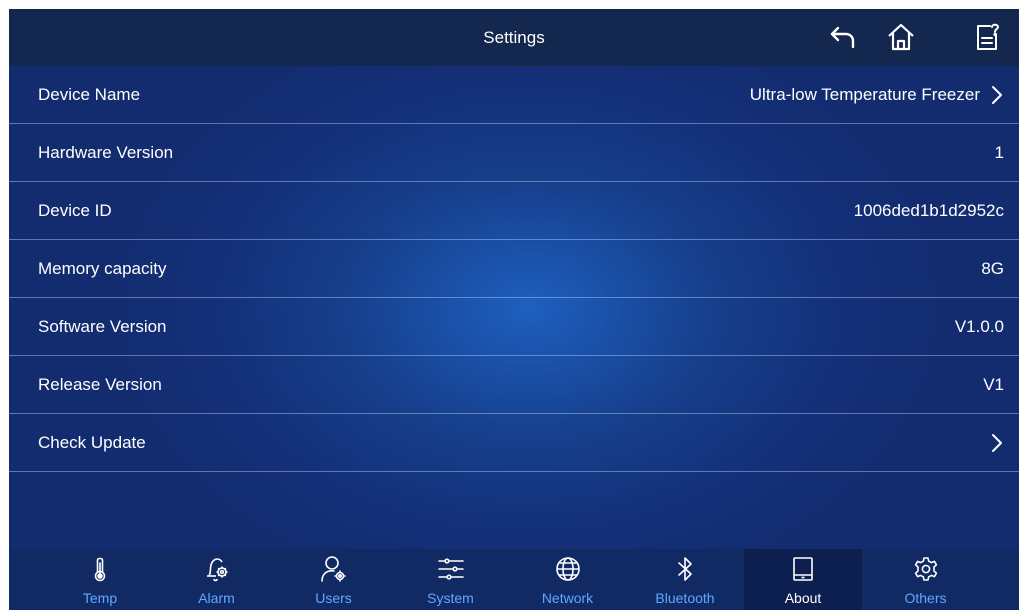 The image size is (1019, 610). What do you see at coordinates (685, 569) in the screenshot?
I see `bluetooth-icon` at bounding box center [685, 569].